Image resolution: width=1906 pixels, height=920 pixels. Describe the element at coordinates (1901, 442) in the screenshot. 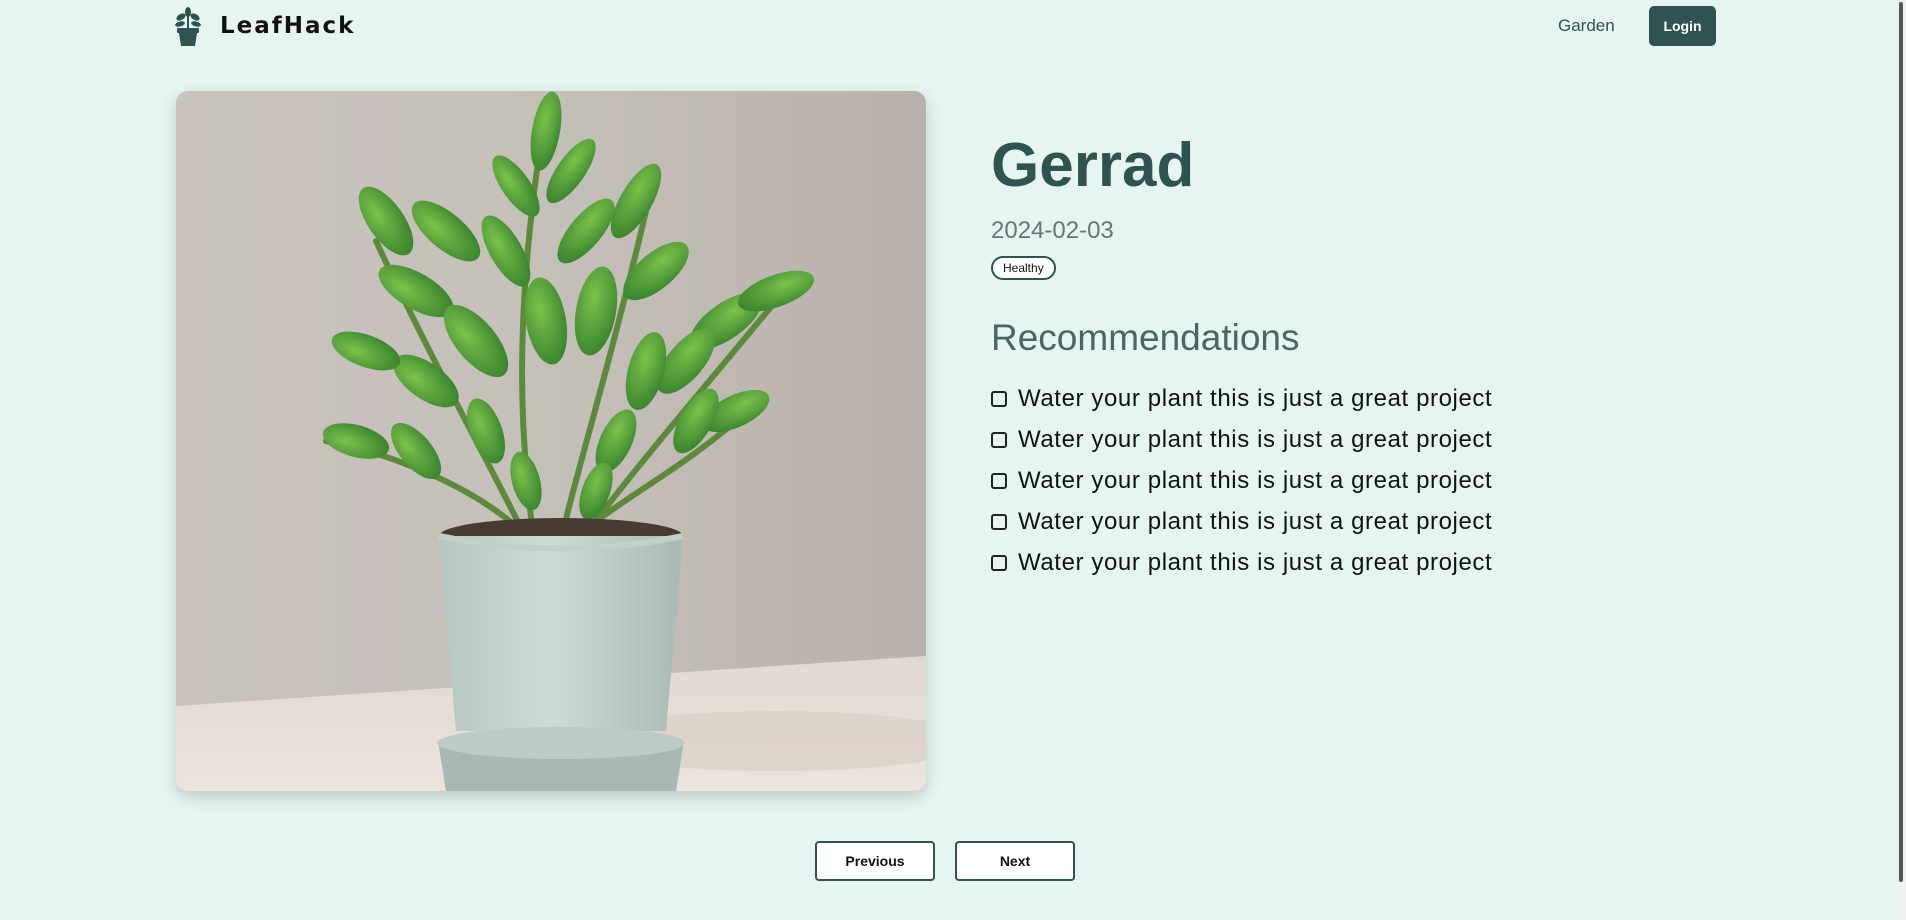

I see `scrollbar-thumb` at that location.